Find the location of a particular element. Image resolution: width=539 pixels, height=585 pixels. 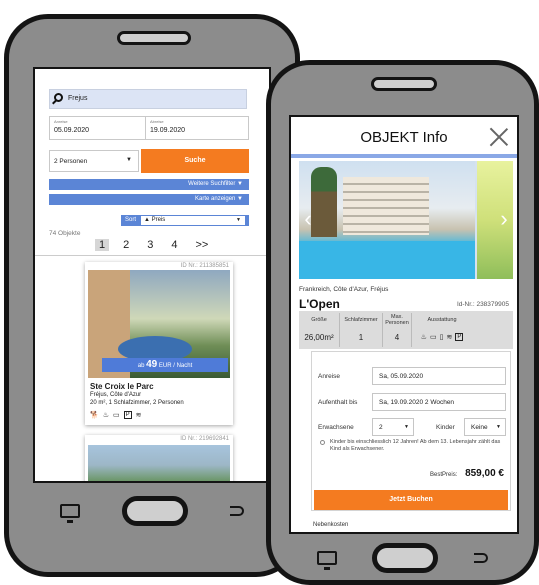

search-button: Suche is located at coordinates (195, 161).